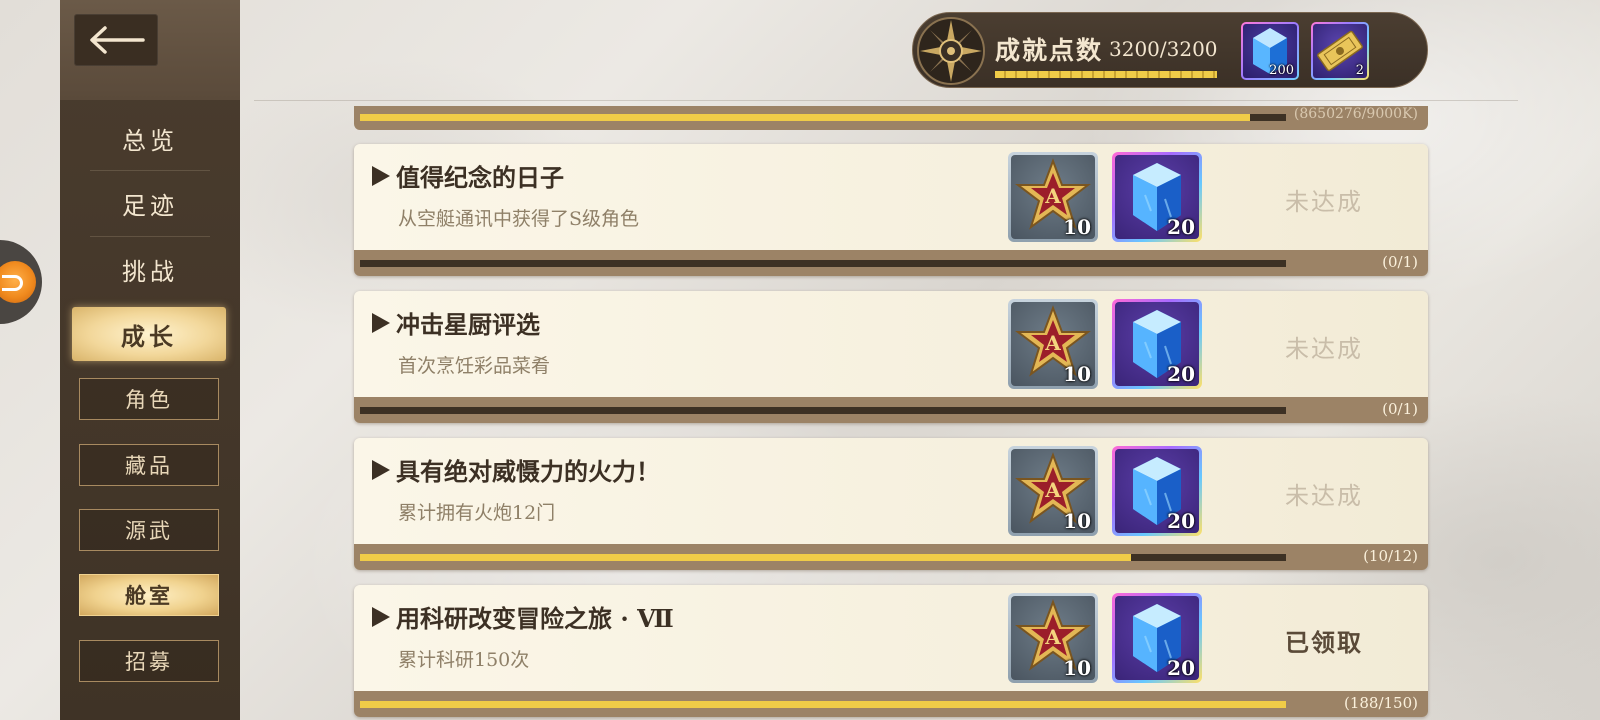 The image size is (1600, 720). I want to click on achievement-count: (10/12), so click(1390, 556).